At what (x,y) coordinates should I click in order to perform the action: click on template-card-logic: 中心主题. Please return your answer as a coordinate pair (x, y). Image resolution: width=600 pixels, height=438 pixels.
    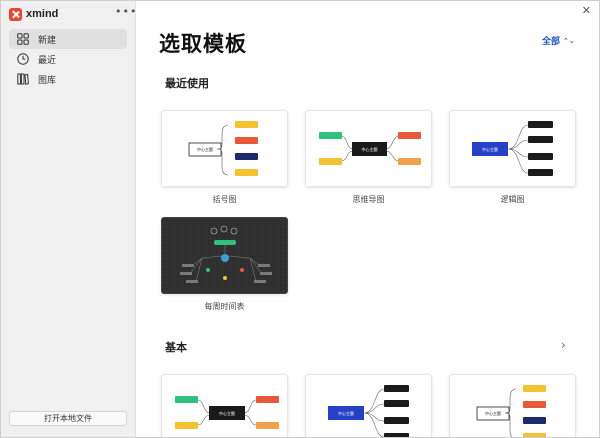
    Looking at the image, I should click on (512, 148).